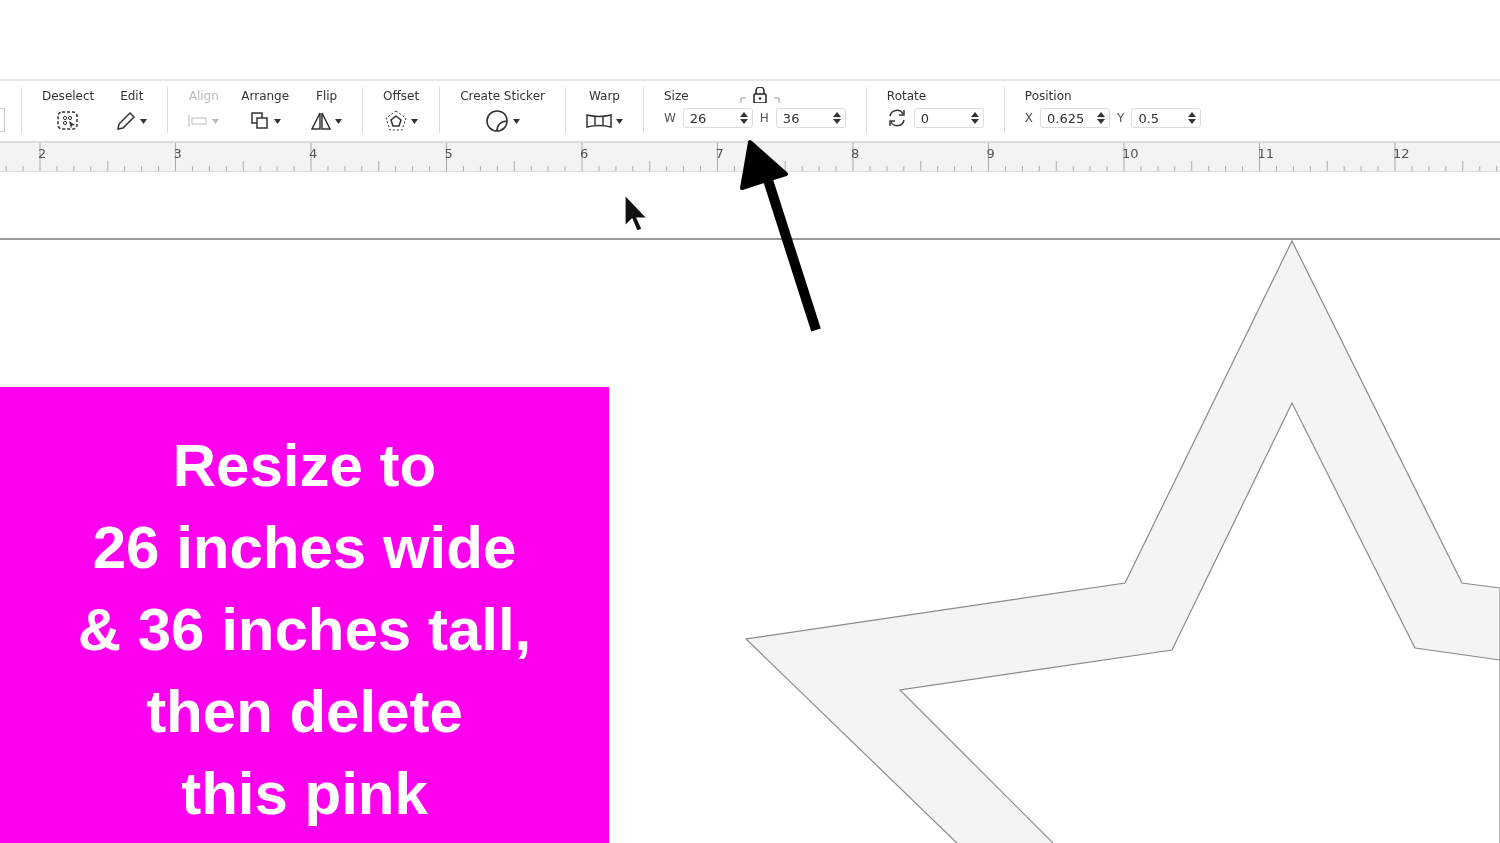  I want to click on size-label: Size, so click(676, 96).